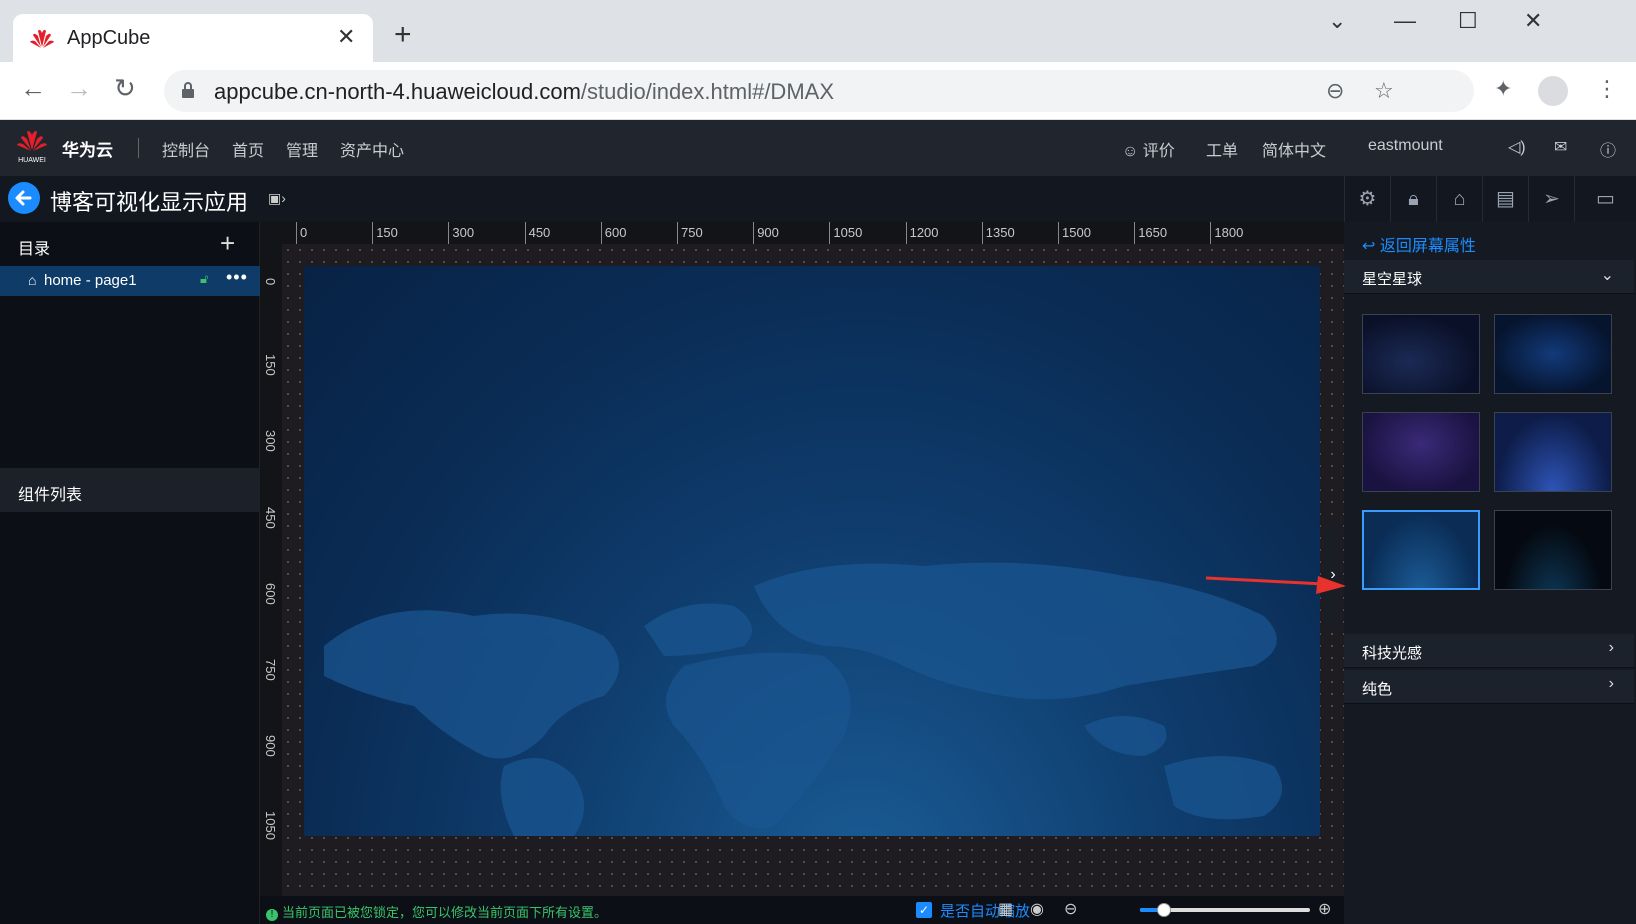 This screenshot has height=924, width=1636. I want to click on page-unlock-icon: 🔓︎, so click(204, 279).